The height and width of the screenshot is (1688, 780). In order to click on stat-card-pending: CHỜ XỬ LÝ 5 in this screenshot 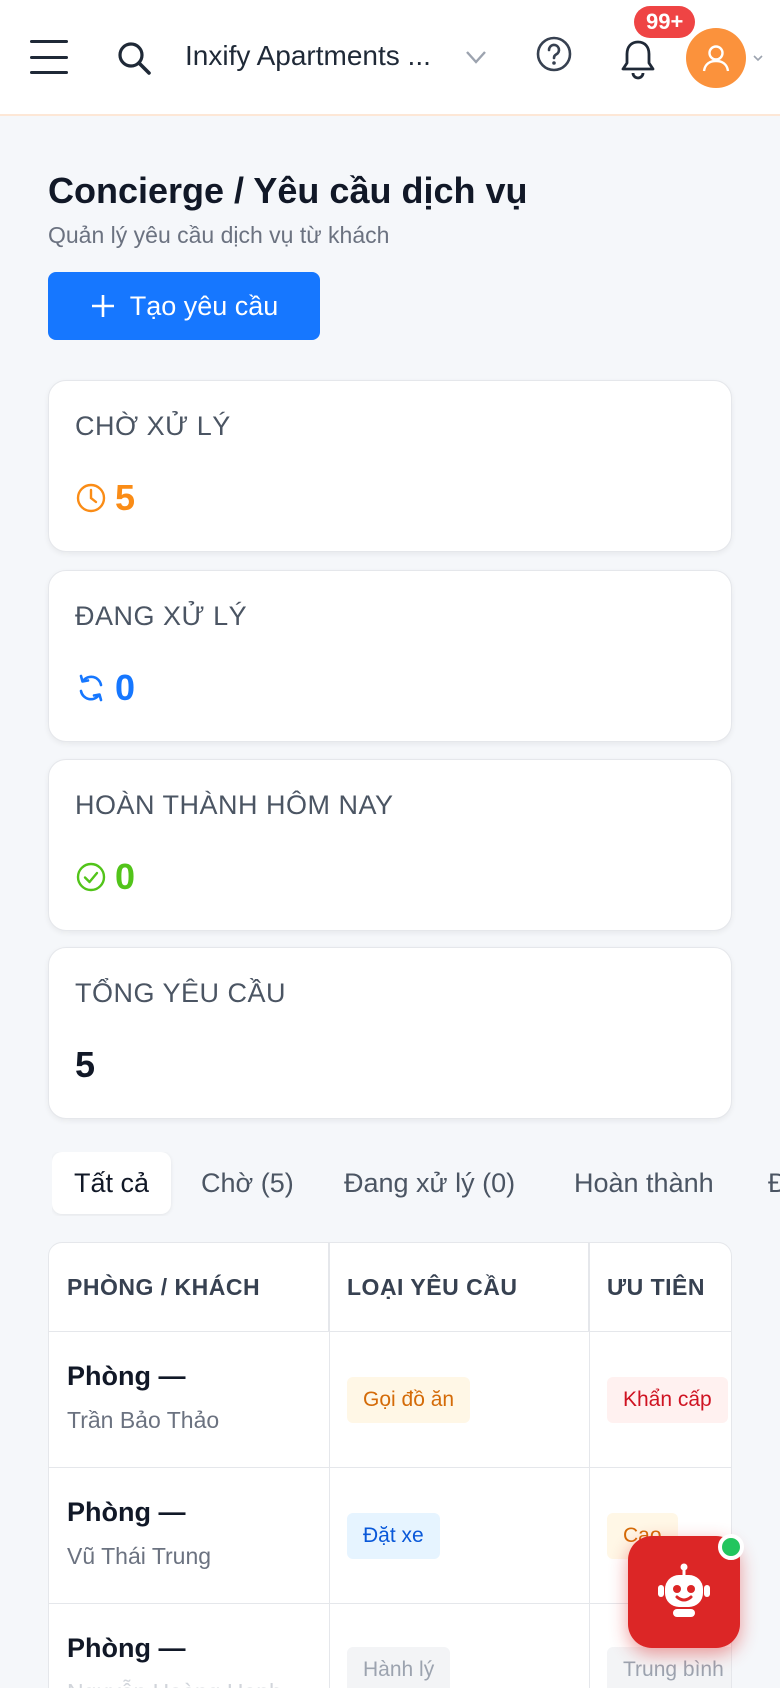, I will do `click(390, 466)`.